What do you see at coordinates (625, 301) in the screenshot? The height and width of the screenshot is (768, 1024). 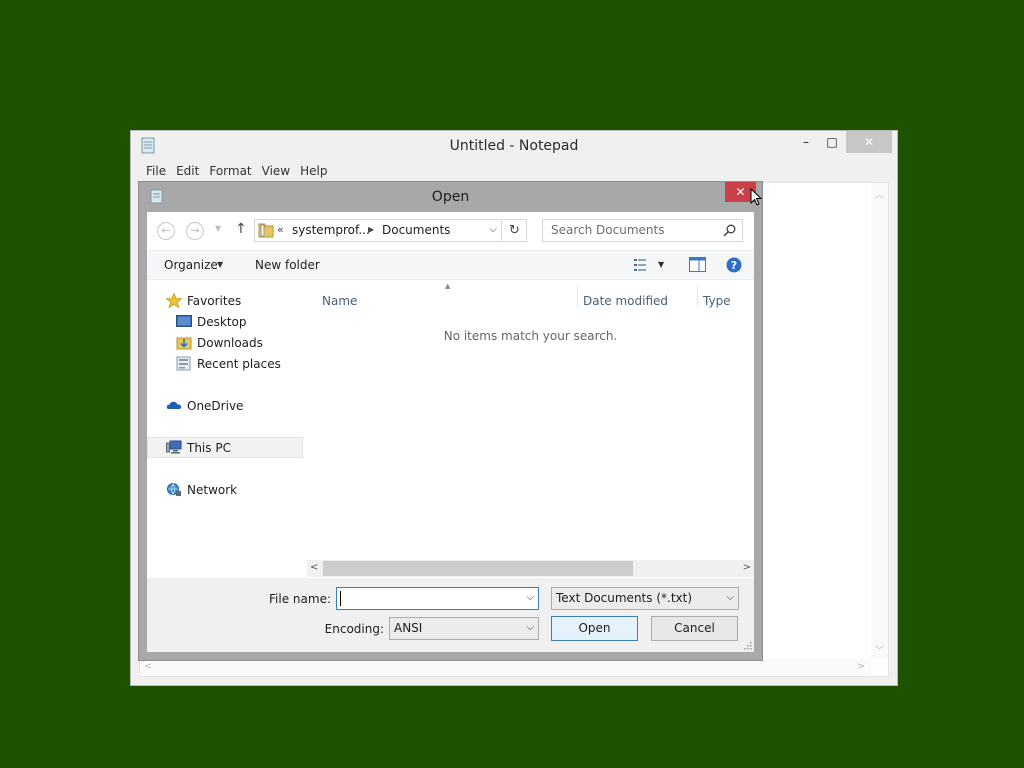 I see `column-header-date-modified: Date modified` at bounding box center [625, 301].